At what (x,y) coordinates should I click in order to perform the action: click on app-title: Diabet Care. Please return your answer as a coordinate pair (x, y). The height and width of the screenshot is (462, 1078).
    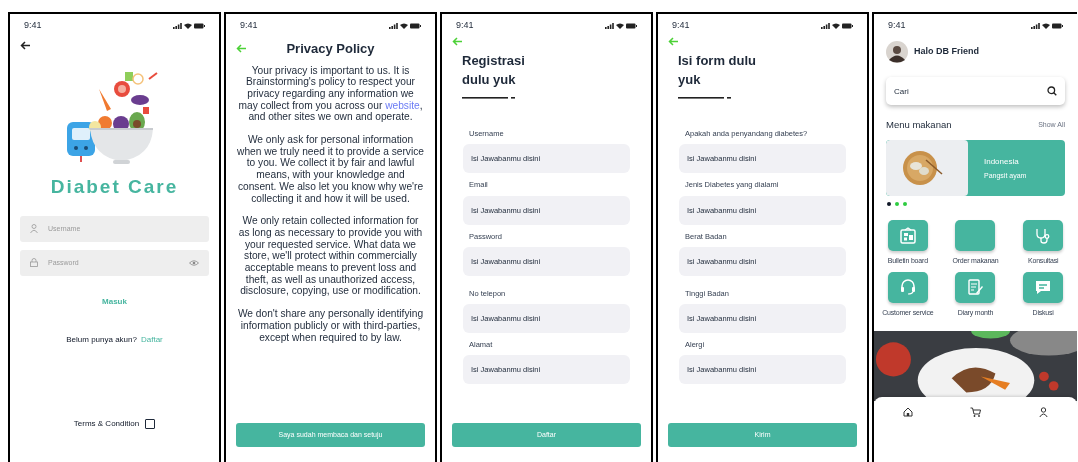
    Looking at the image, I should click on (114, 187).